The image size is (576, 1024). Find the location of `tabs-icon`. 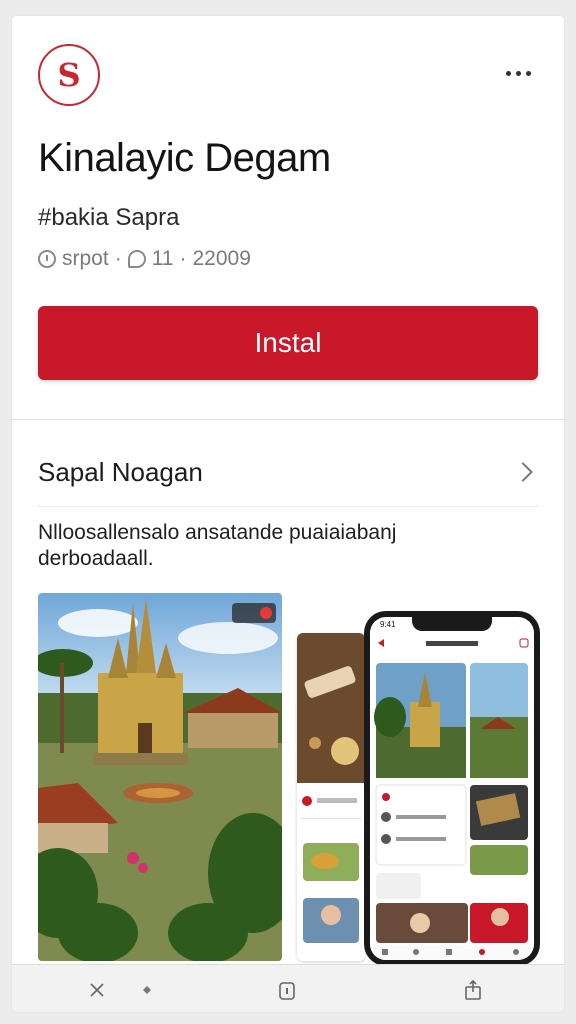

tabs-icon is located at coordinates (287, 990).